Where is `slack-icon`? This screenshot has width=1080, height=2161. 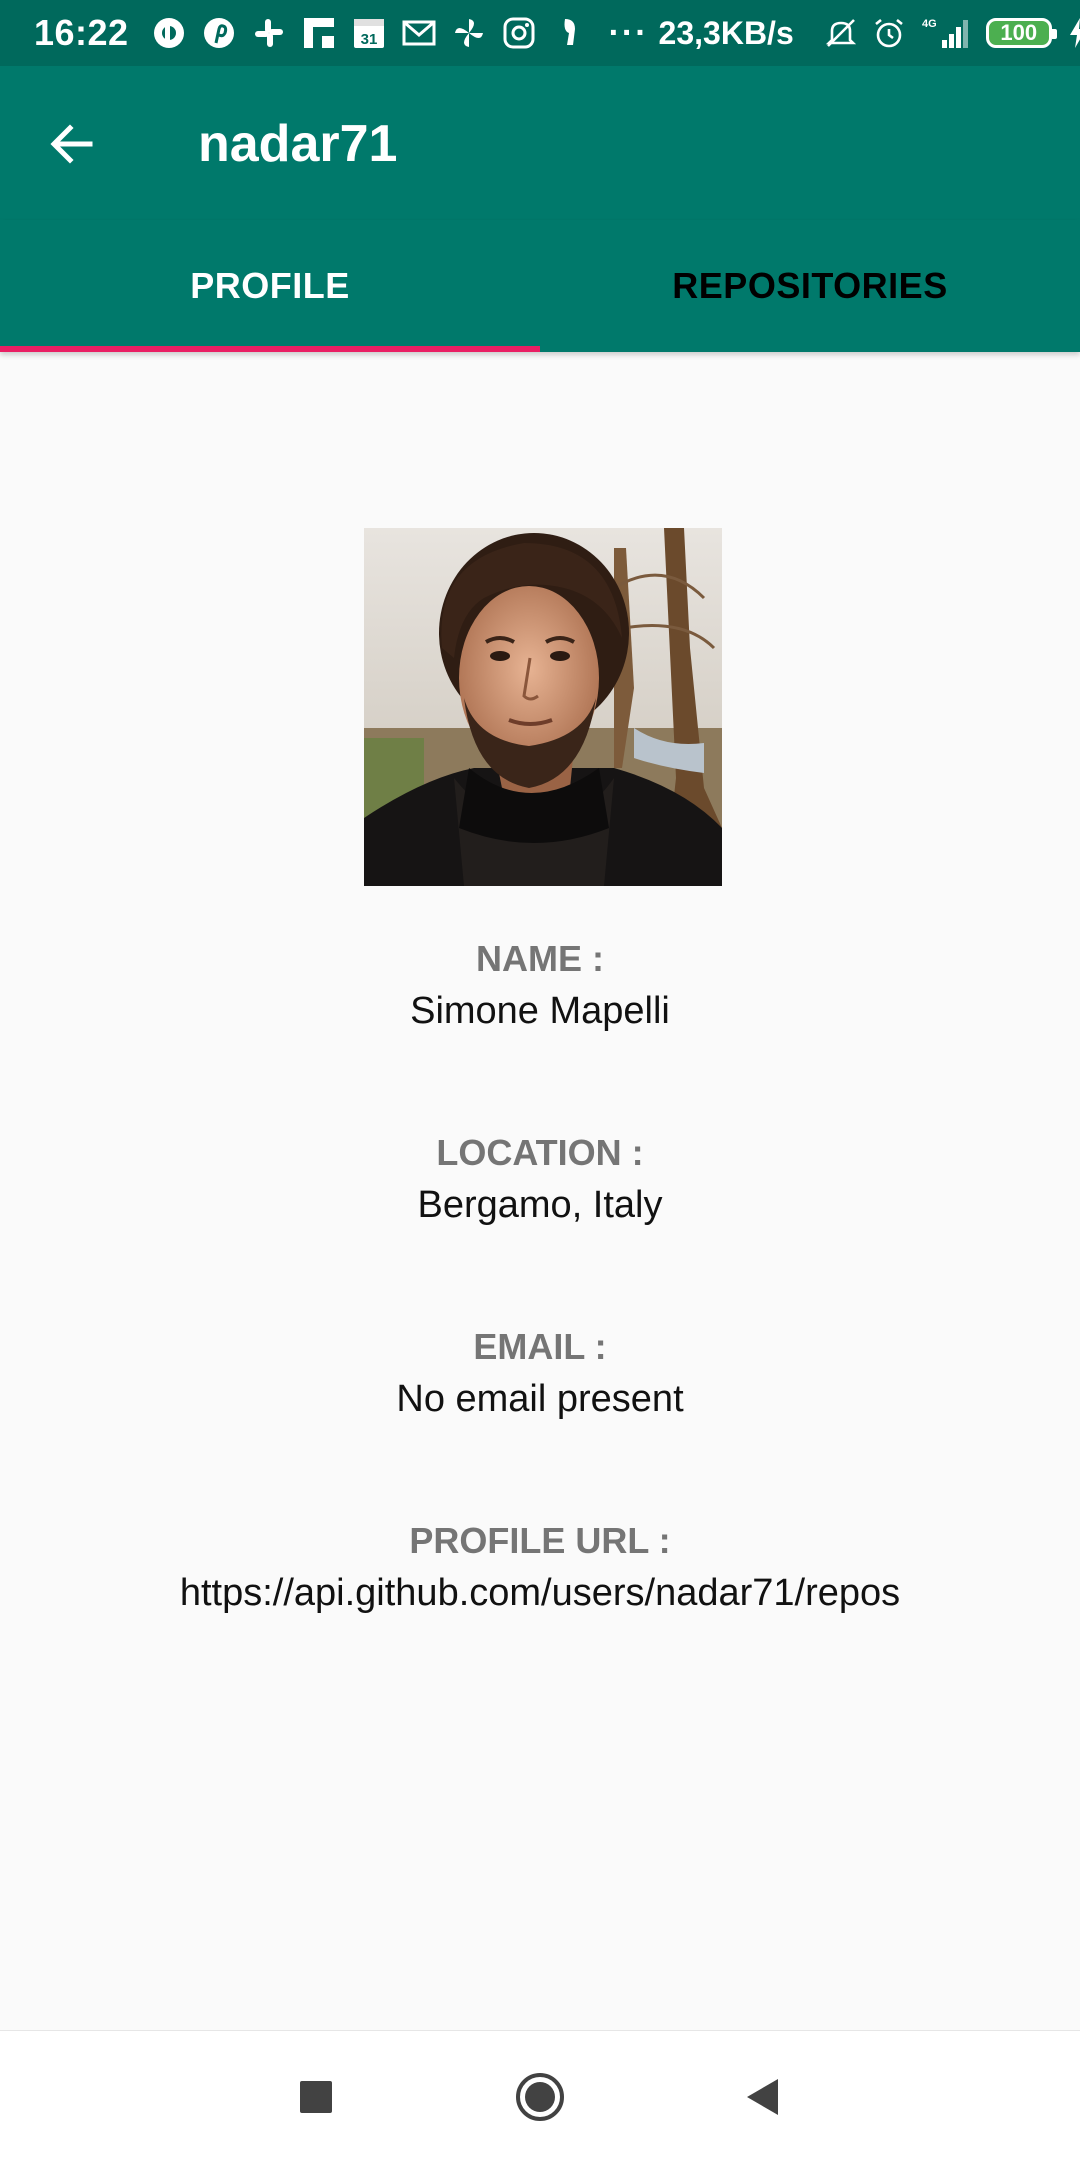 slack-icon is located at coordinates (269, 33).